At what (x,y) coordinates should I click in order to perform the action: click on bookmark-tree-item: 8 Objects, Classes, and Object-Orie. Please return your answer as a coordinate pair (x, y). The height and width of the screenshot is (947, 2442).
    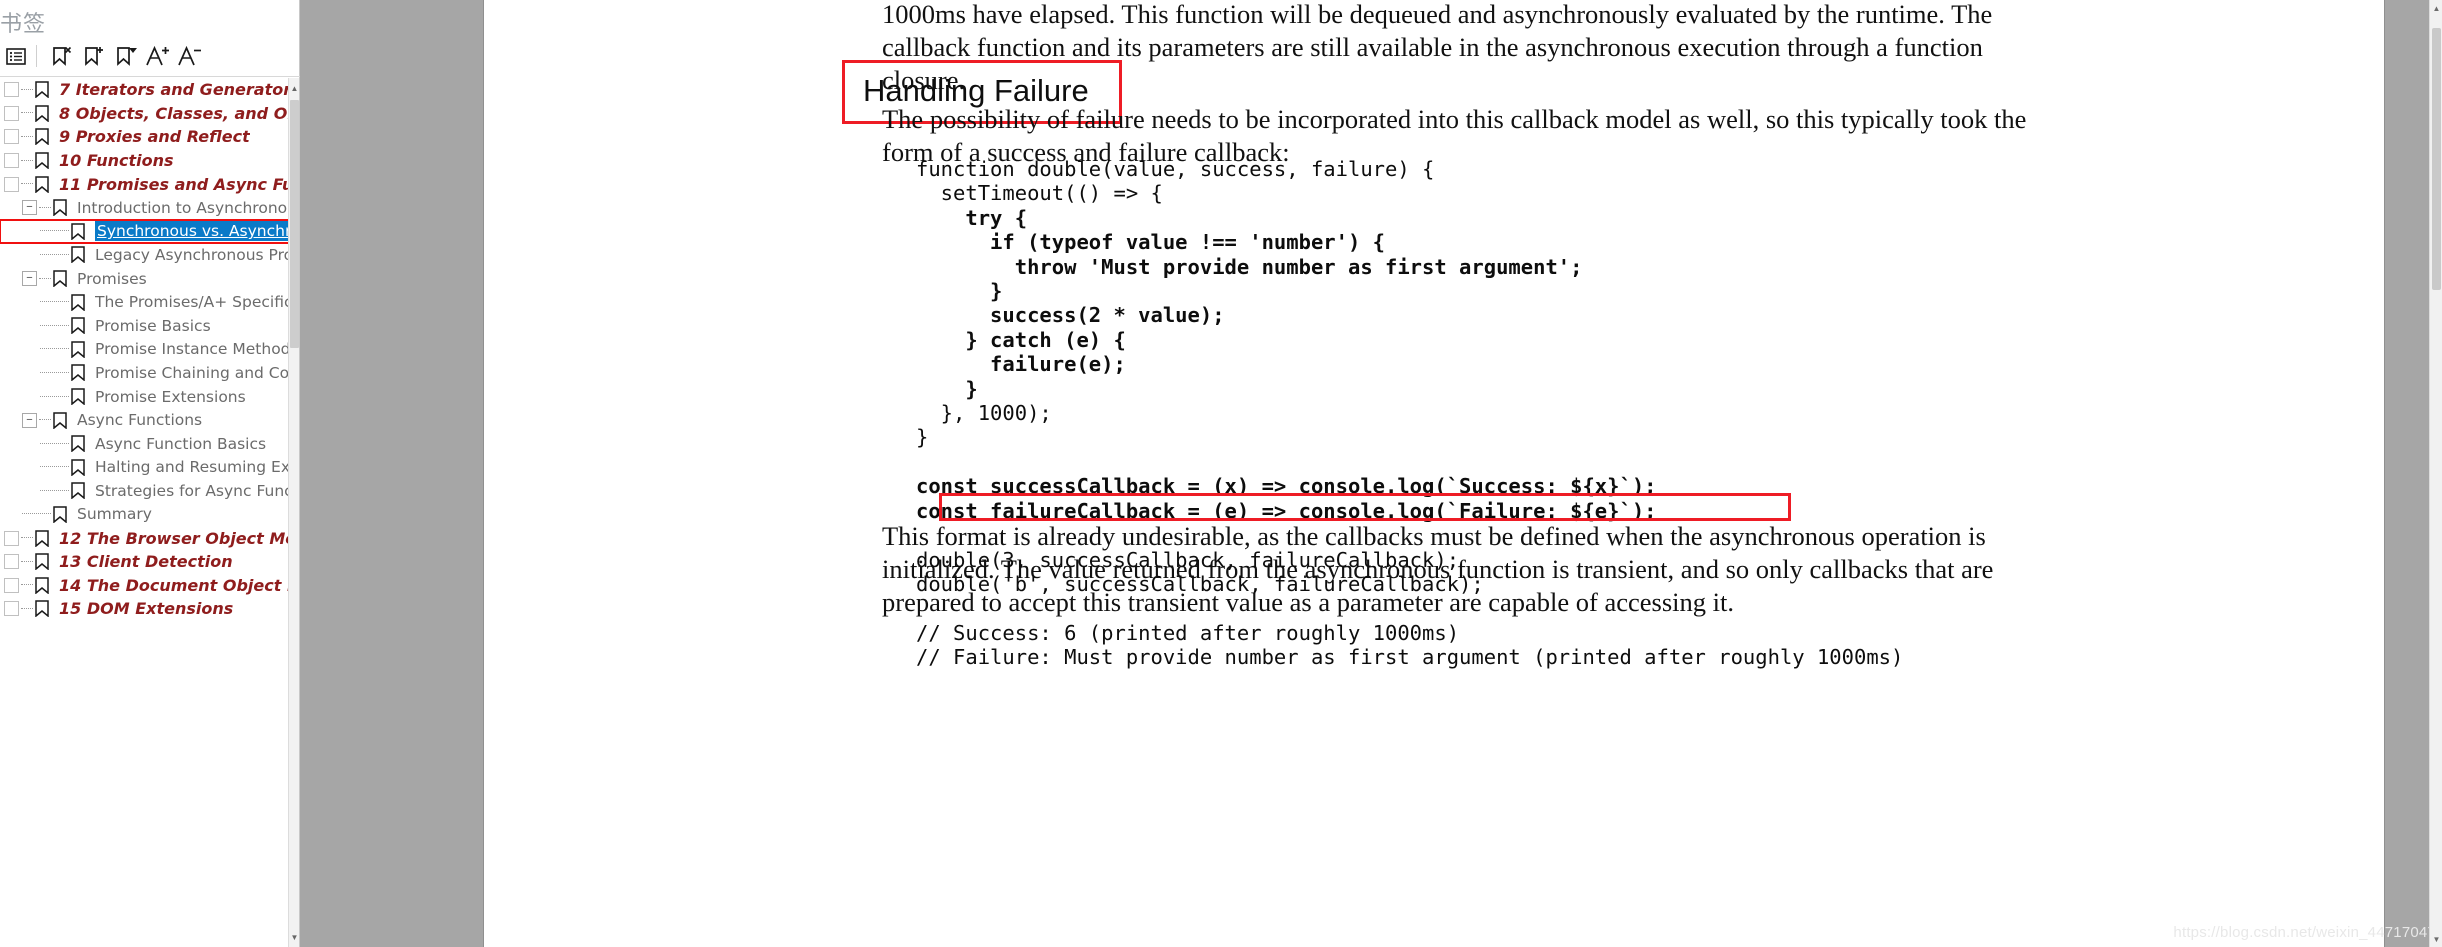
    Looking at the image, I should click on (144, 114).